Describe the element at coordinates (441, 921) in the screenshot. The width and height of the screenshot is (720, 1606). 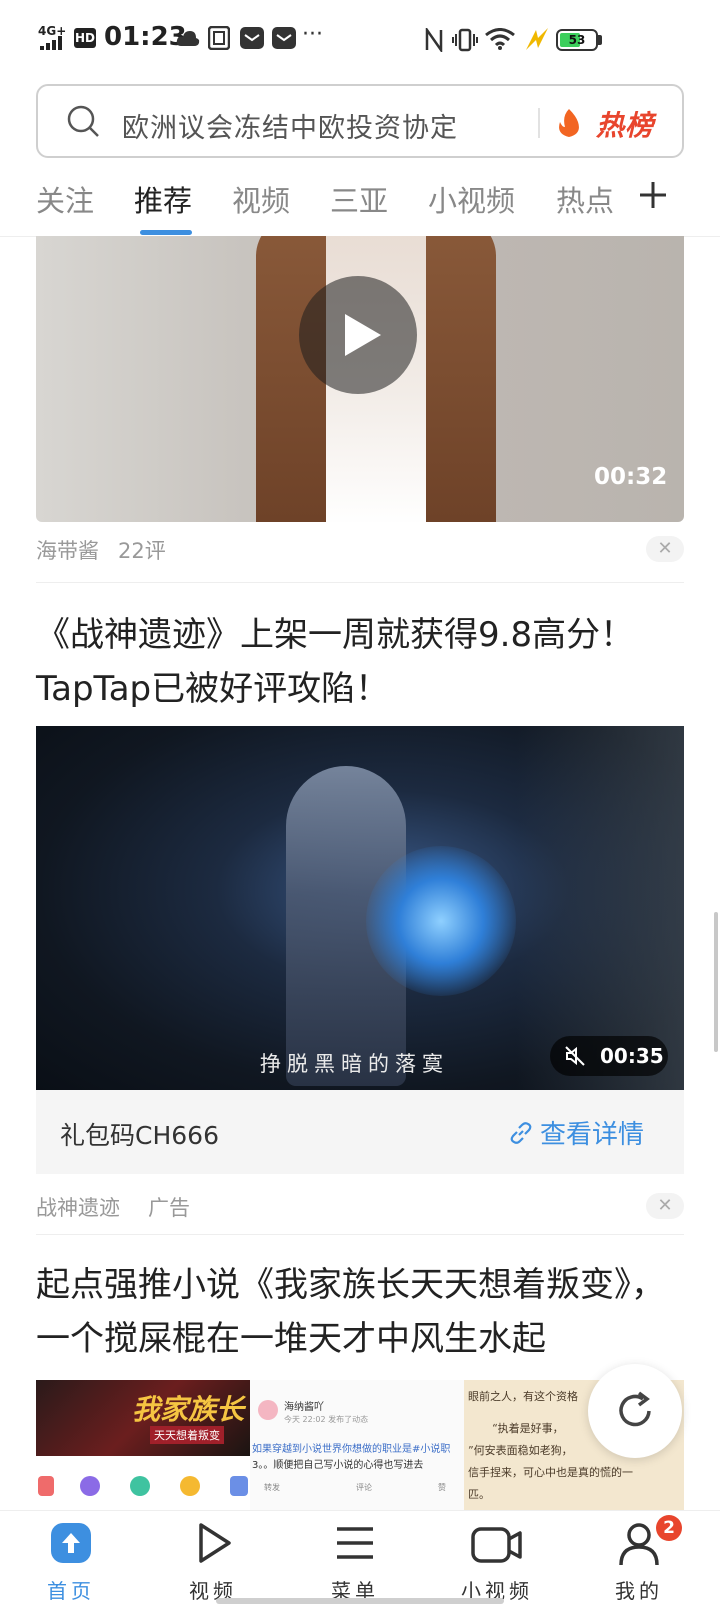
I see `video-blue-energy` at that location.